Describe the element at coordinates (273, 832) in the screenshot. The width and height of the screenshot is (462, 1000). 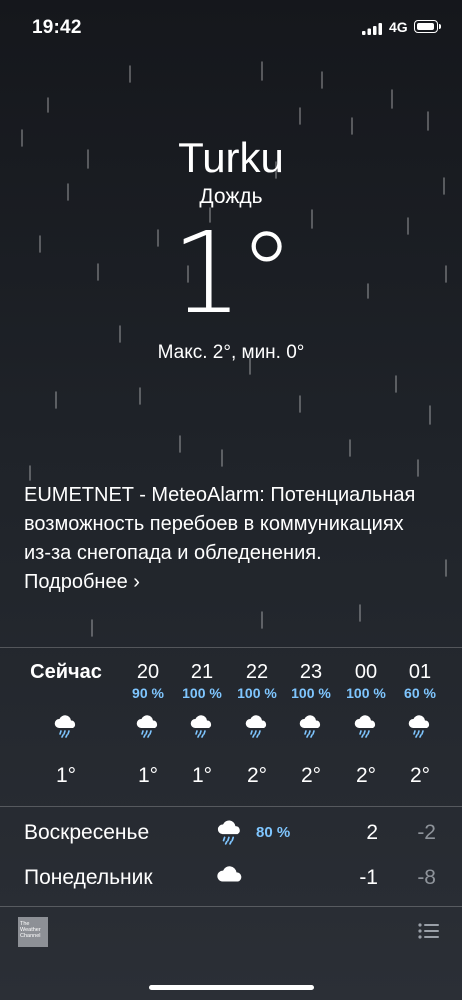
I see `precipitation-probability: 80 %` at that location.